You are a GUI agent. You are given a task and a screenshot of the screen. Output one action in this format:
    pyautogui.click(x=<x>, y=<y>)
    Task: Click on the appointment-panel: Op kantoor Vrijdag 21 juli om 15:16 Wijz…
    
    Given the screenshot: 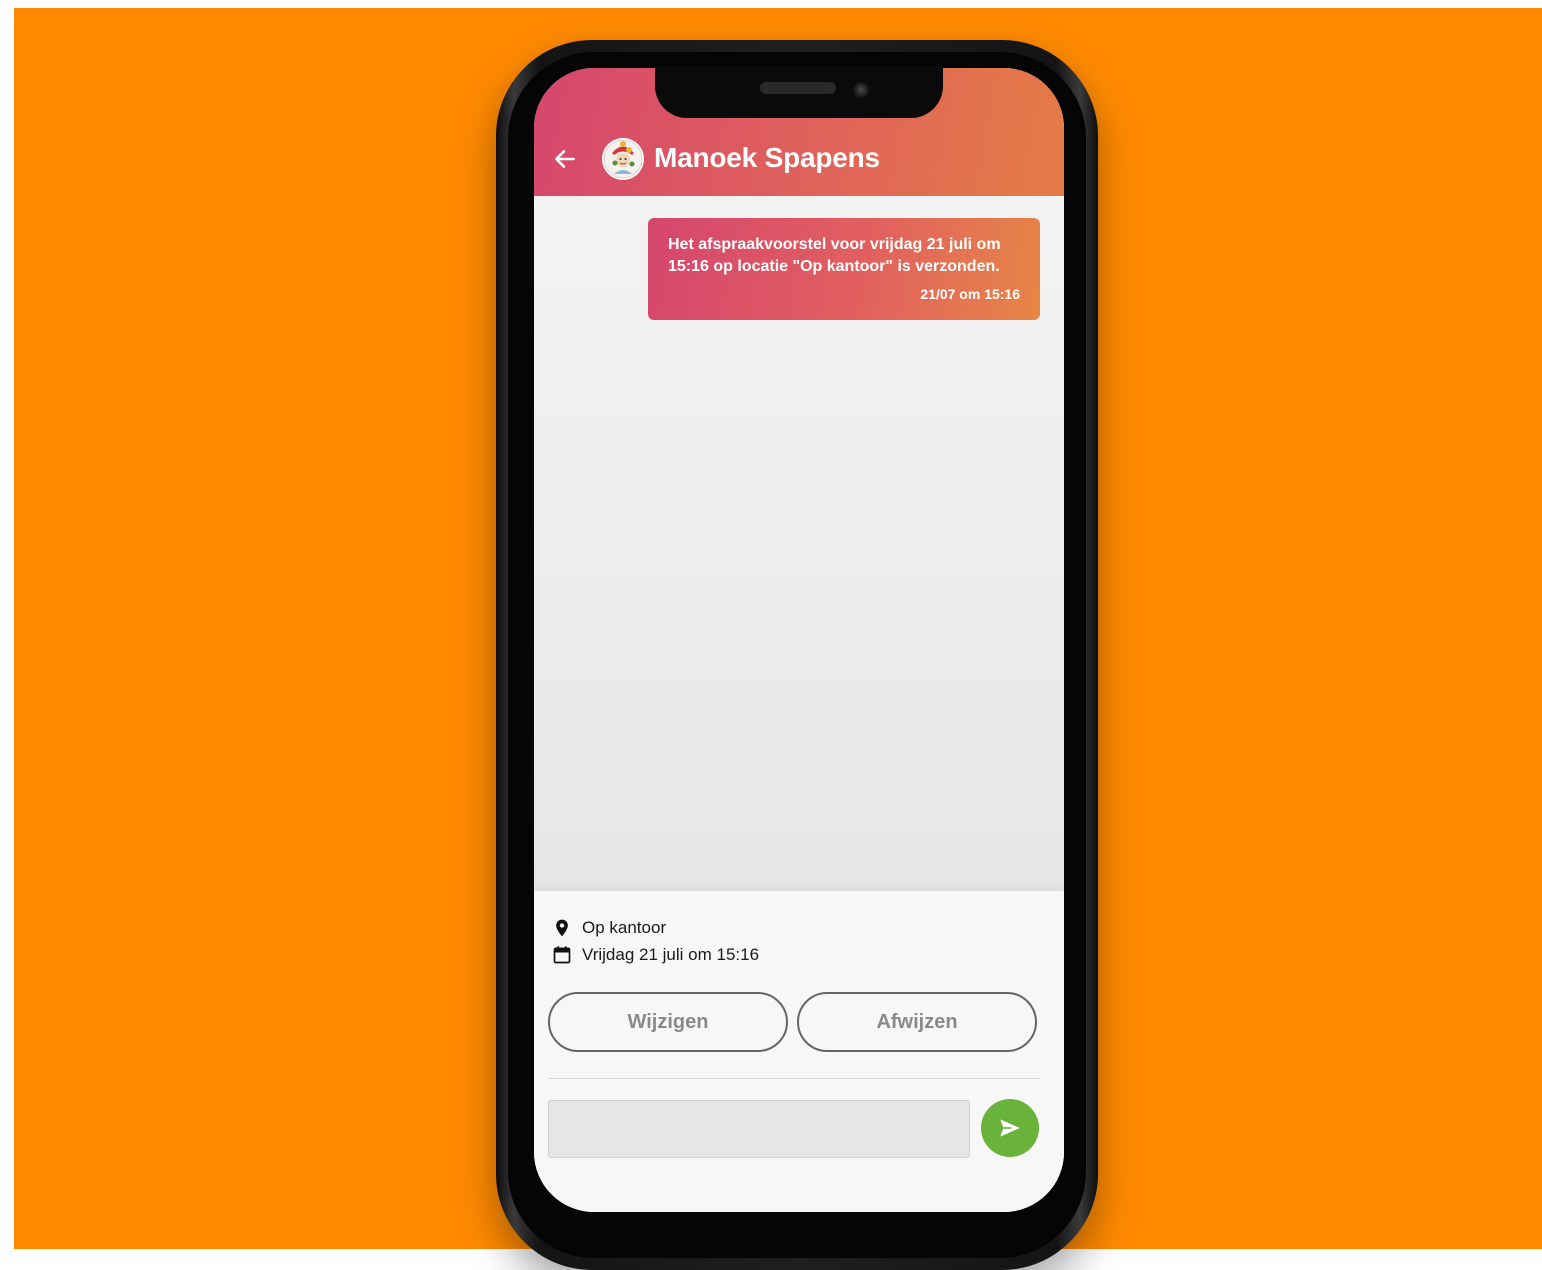 What is the action you would take?
    pyautogui.click(x=799, y=1051)
    